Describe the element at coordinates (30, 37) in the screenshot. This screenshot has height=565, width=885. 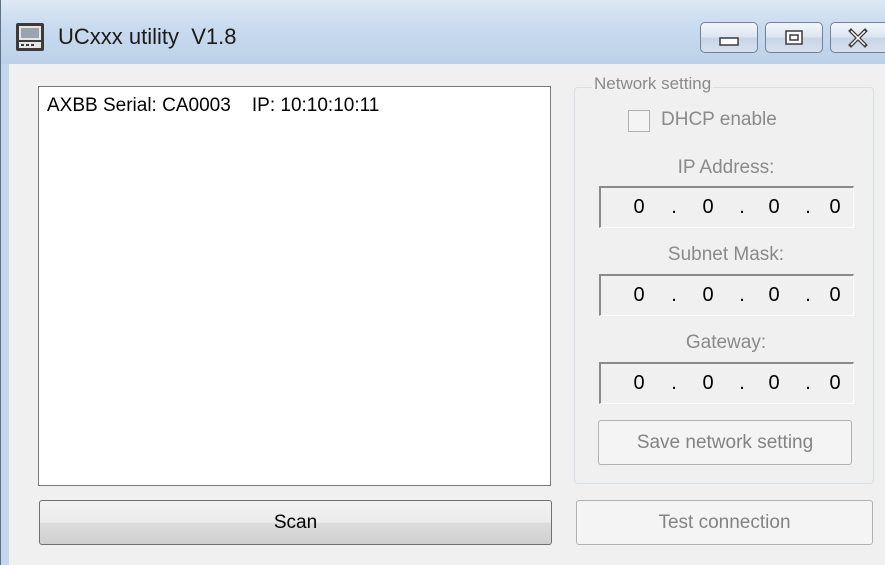
I see `computer-drive-icon` at that location.